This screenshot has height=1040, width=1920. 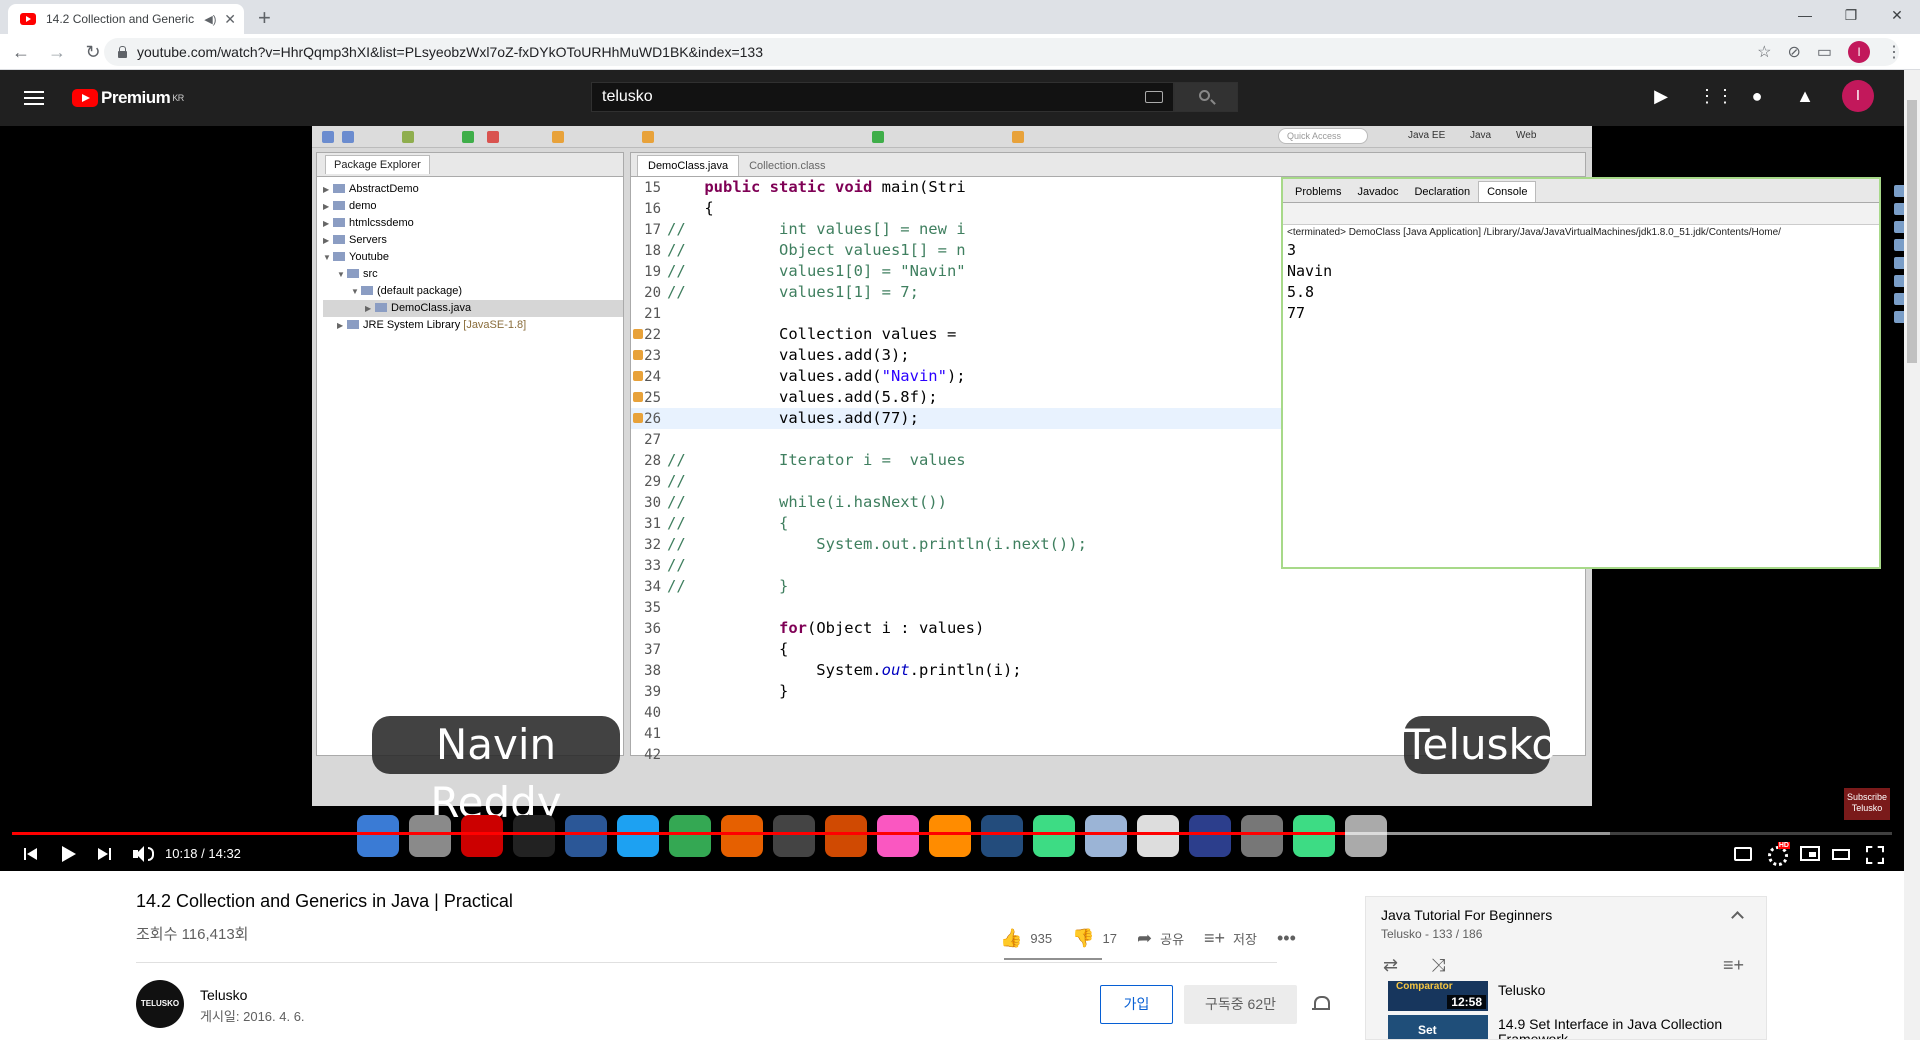 What do you see at coordinates (1661, 96) in the screenshot?
I see `create-video-icon: ▶` at bounding box center [1661, 96].